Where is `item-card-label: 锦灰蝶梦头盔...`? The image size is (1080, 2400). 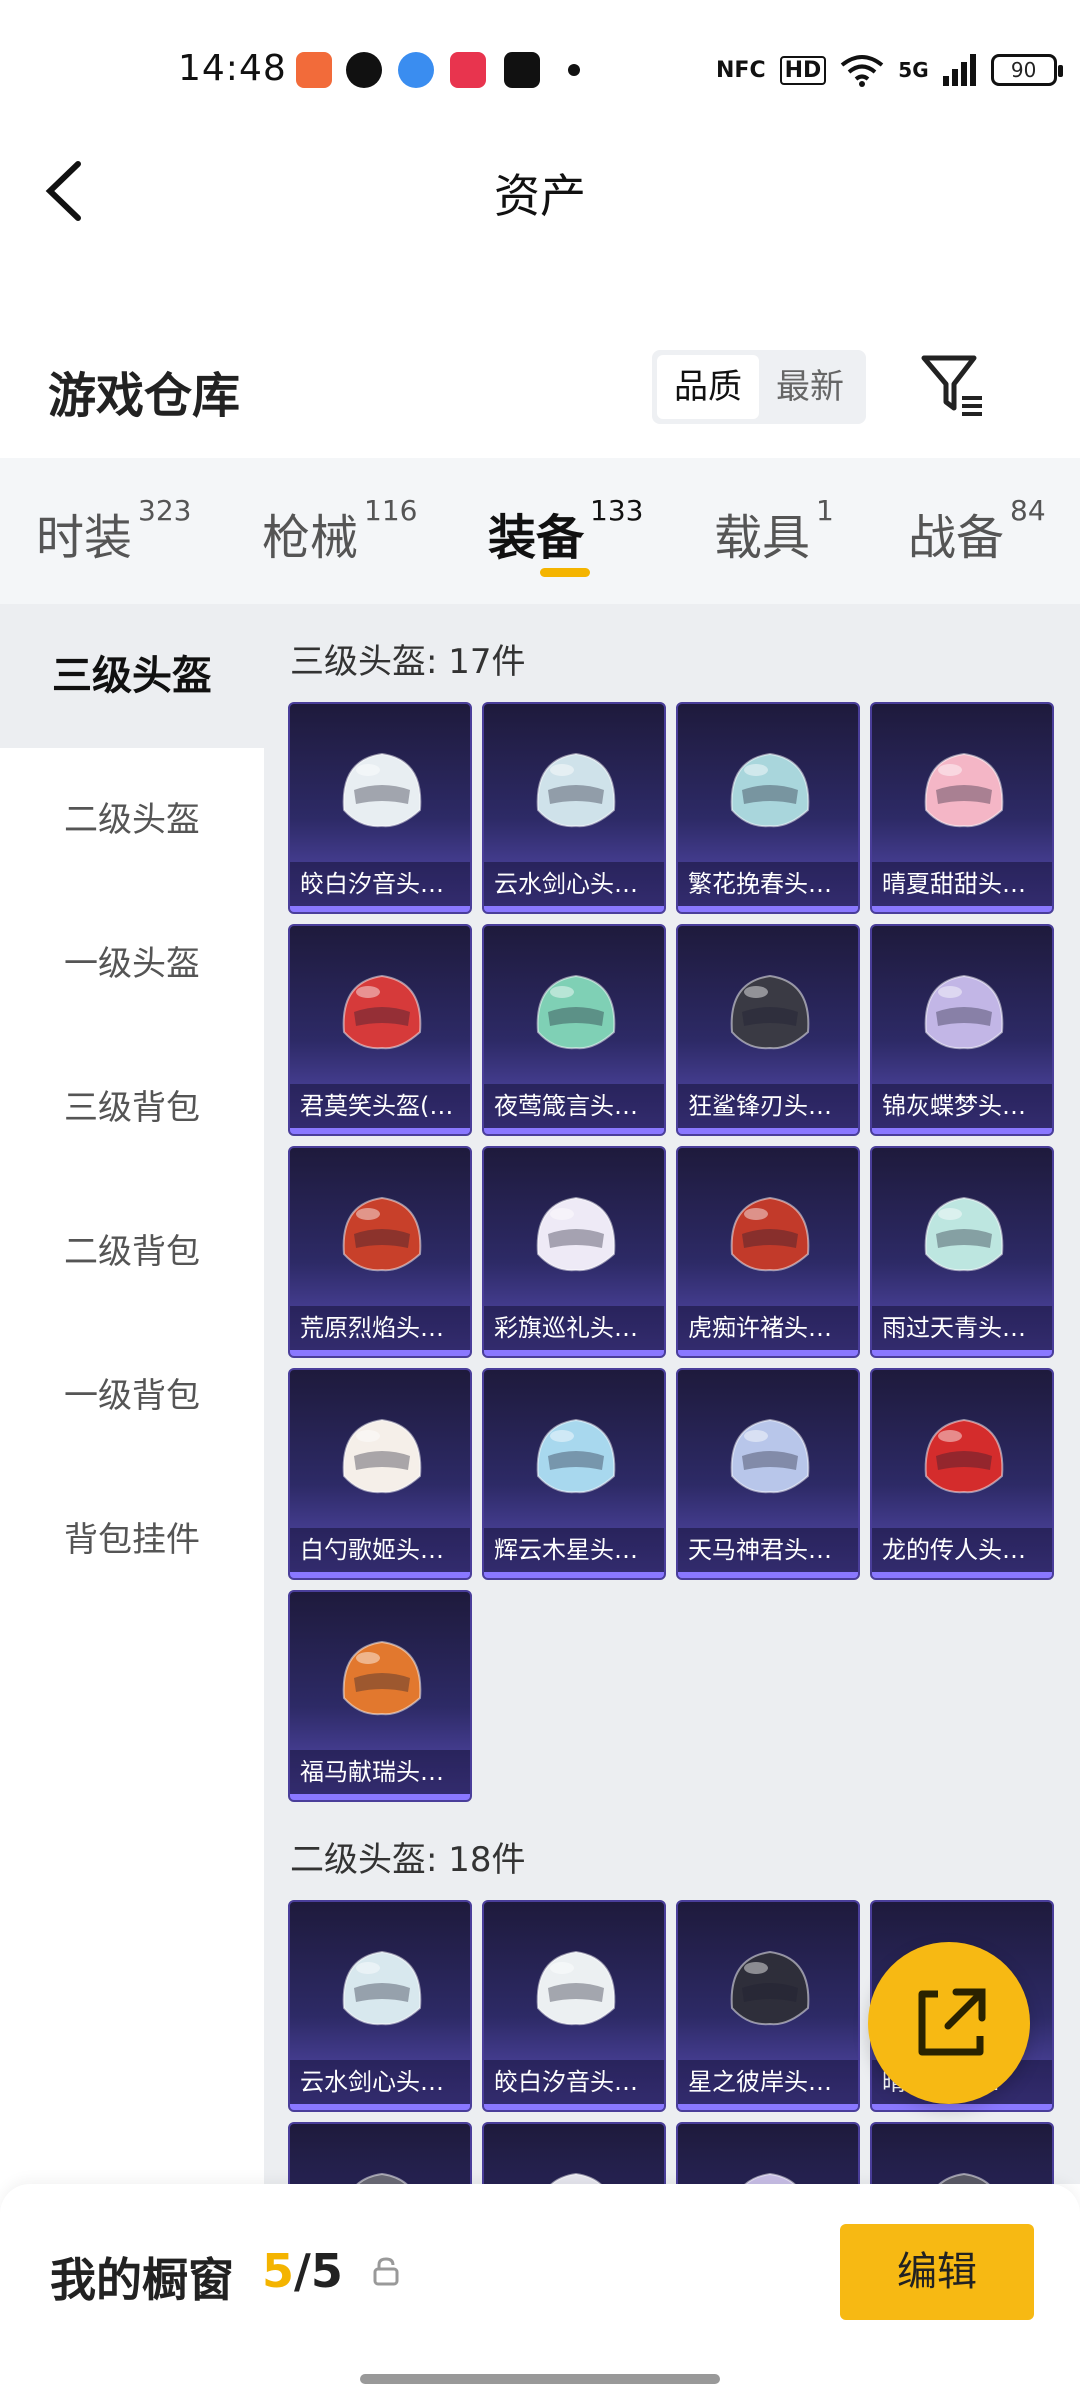
item-card-label: 锦灰蝶梦头盔... is located at coordinates (962, 1106).